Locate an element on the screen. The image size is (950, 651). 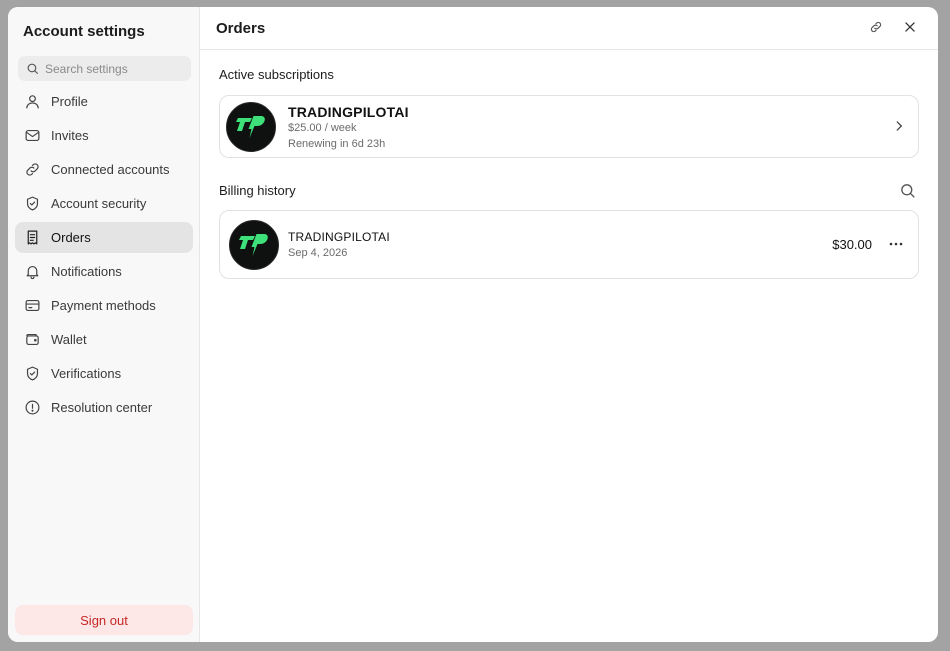
billing-item-amount: $30.00 is located at coordinates (852, 244).